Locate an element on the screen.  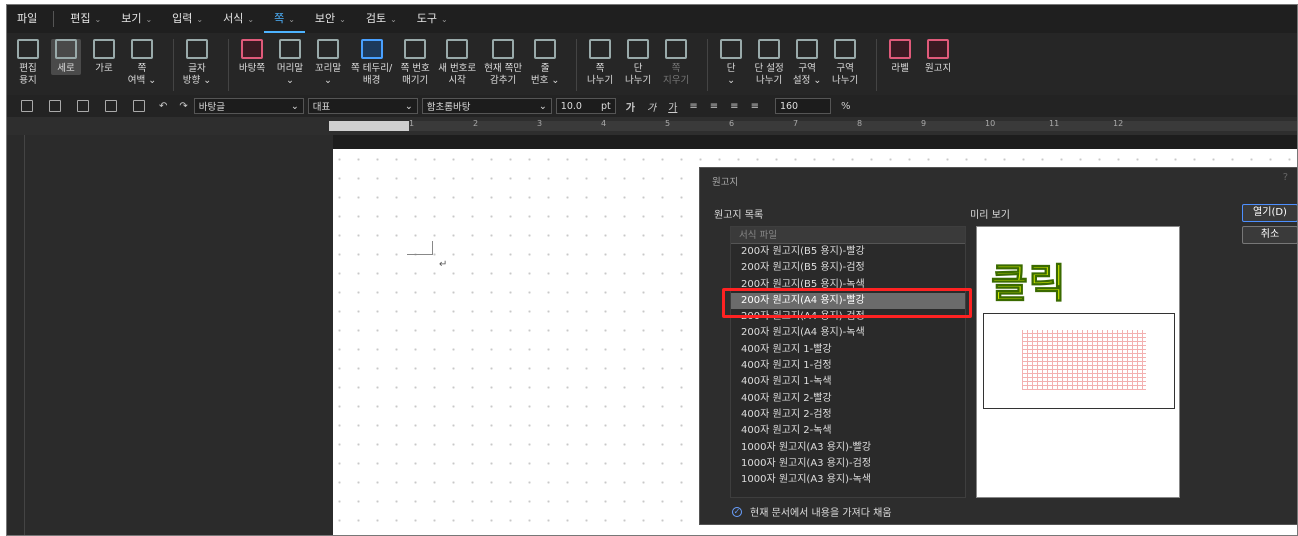
list-item: 200자 원고지(A4 용지)-녹색 is located at coordinates (848, 333).